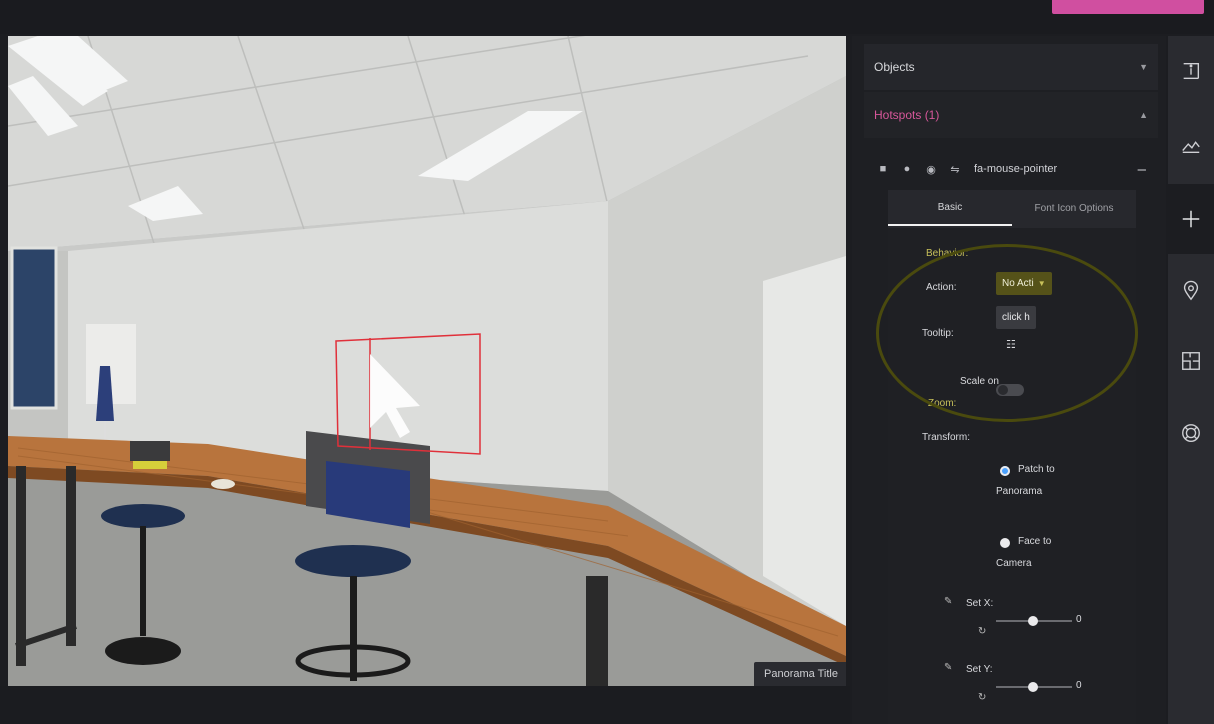 The image size is (1214, 724). Describe the element at coordinates (946, 437) in the screenshot. I see `transform-label: Transform:` at that location.